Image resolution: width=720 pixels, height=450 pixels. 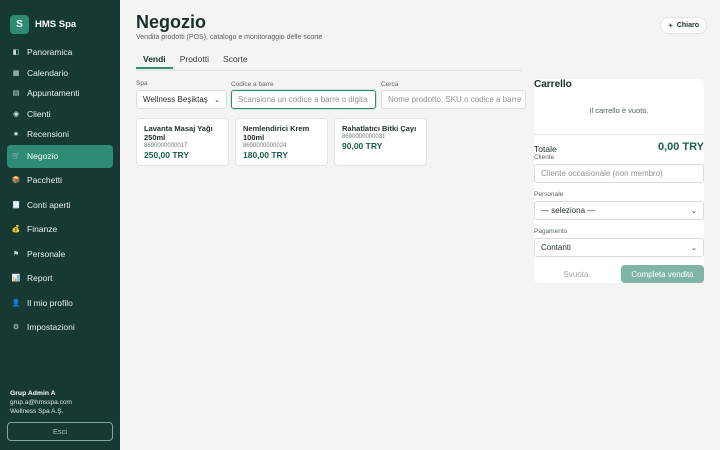 What do you see at coordinates (619, 247) in the screenshot?
I see `payment-select: Contanti ⌄` at bounding box center [619, 247].